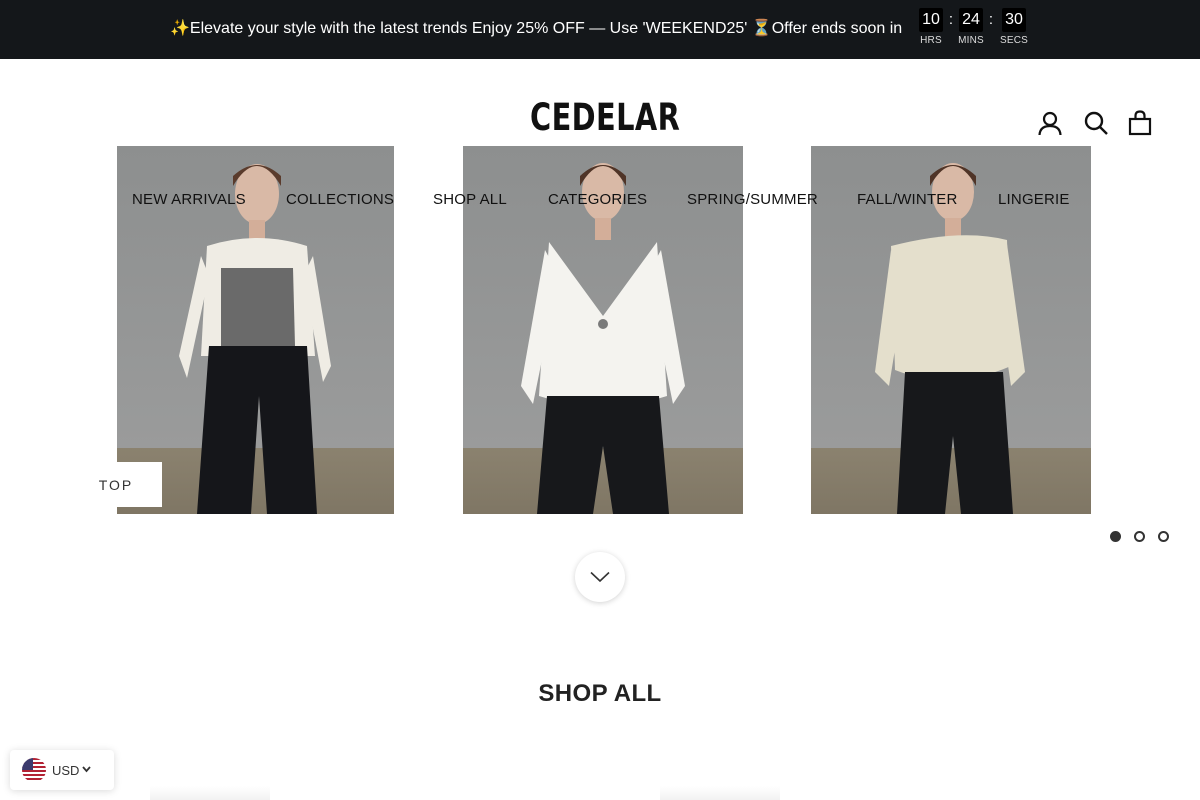  I want to click on account-icon, so click(1050, 123).